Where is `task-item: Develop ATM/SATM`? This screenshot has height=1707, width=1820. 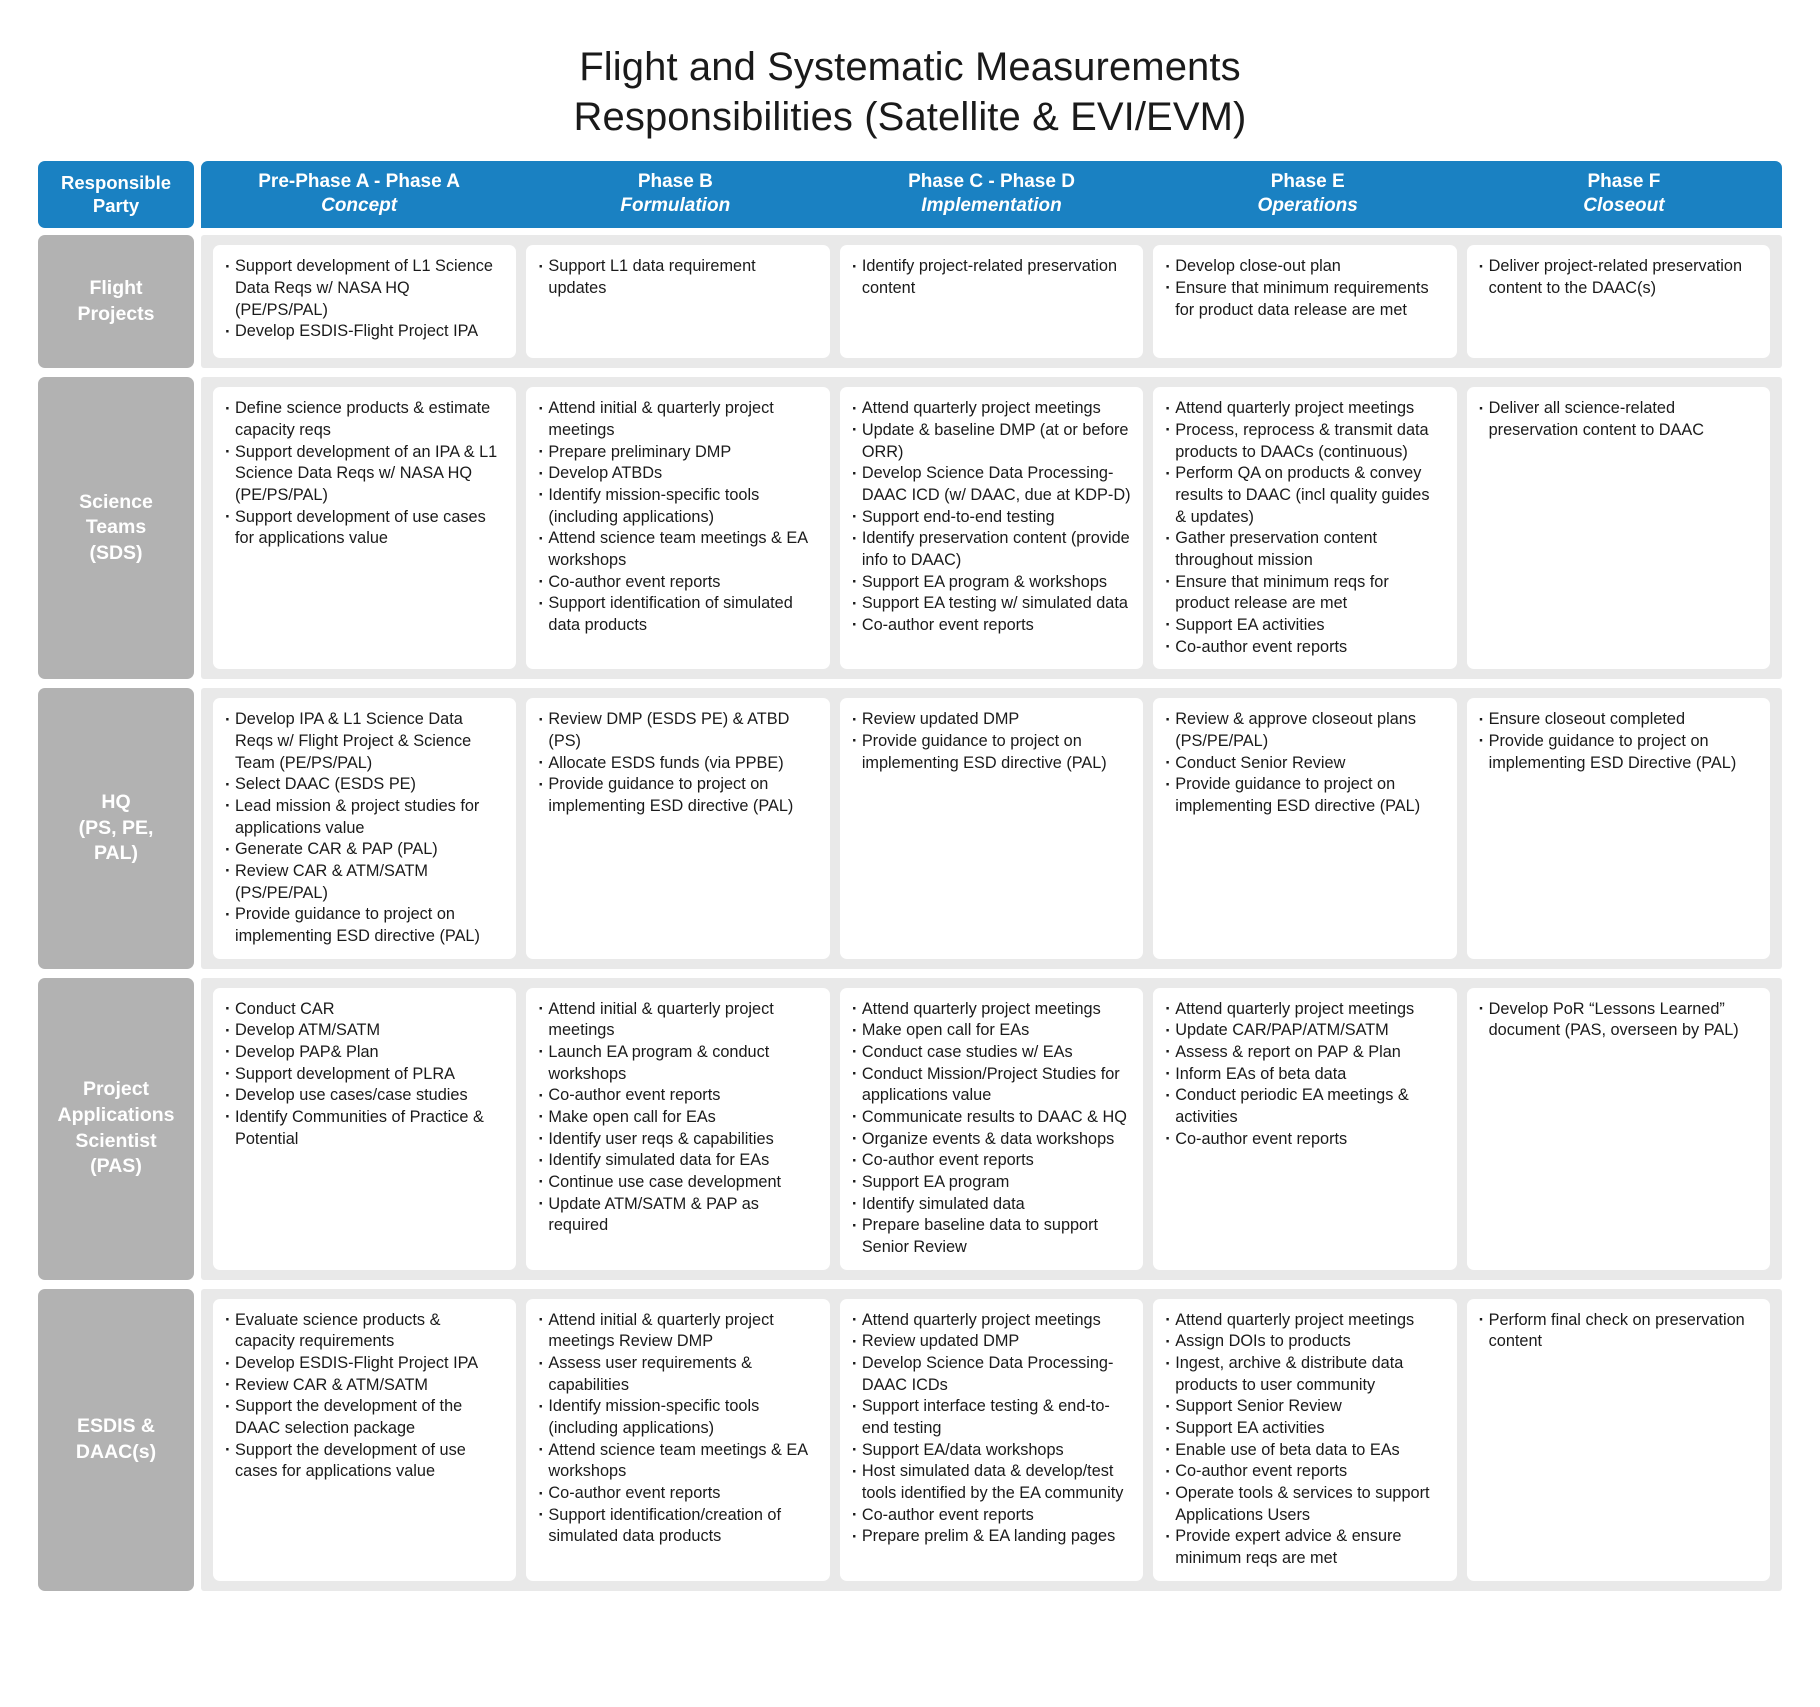 task-item: Develop ATM/SATM is located at coordinates (364, 1031).